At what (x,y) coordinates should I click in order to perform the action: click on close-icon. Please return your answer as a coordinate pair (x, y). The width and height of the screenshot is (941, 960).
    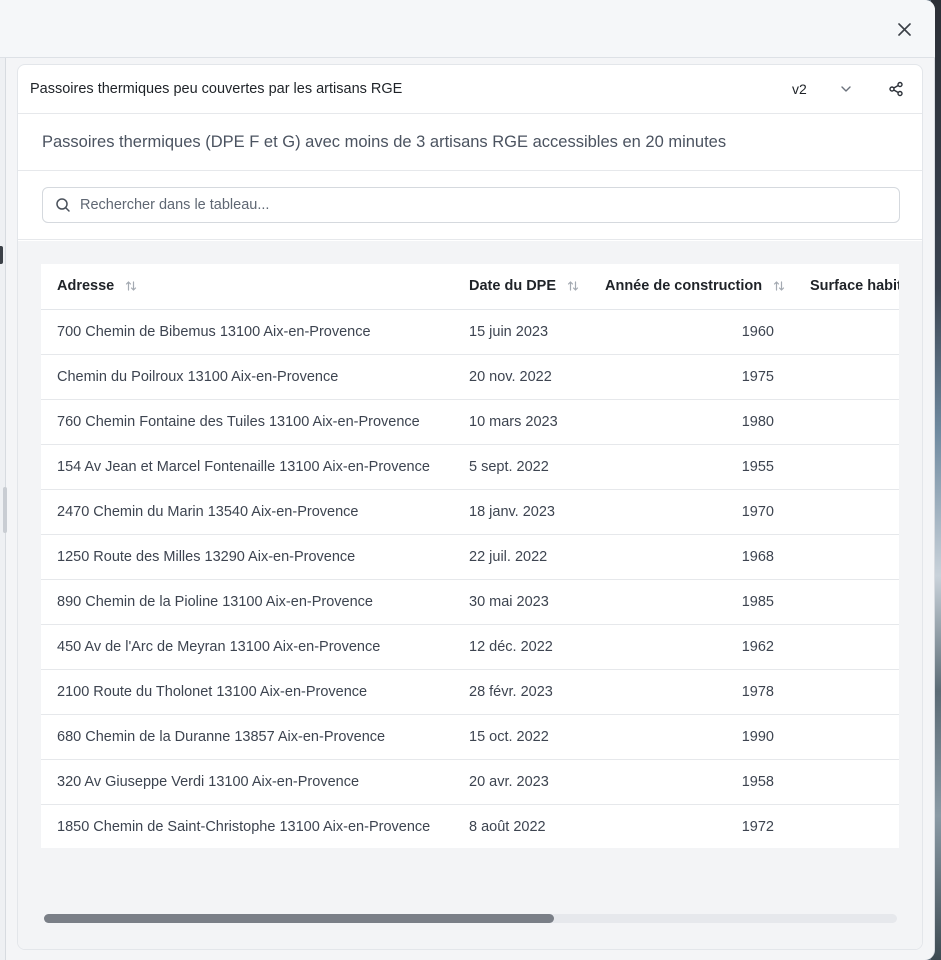
    Looking at the image, I should click on (904, 29).